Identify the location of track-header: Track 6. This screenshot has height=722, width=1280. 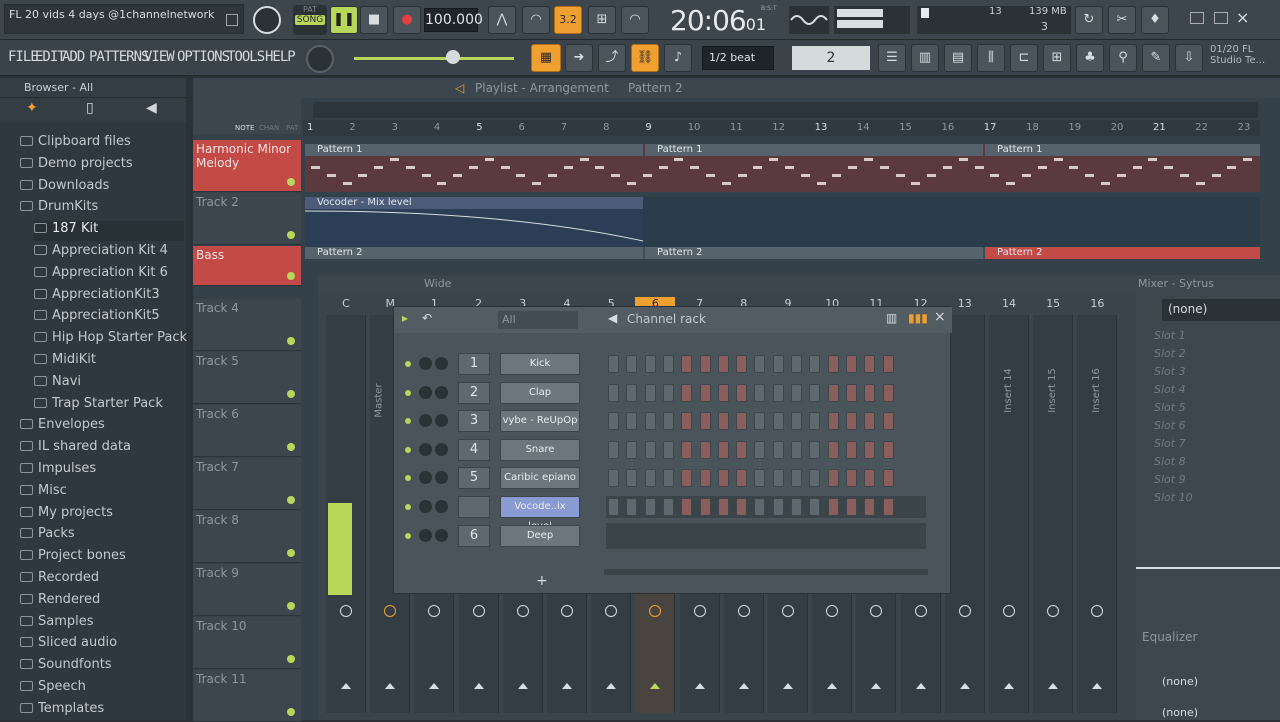
(247, 431).